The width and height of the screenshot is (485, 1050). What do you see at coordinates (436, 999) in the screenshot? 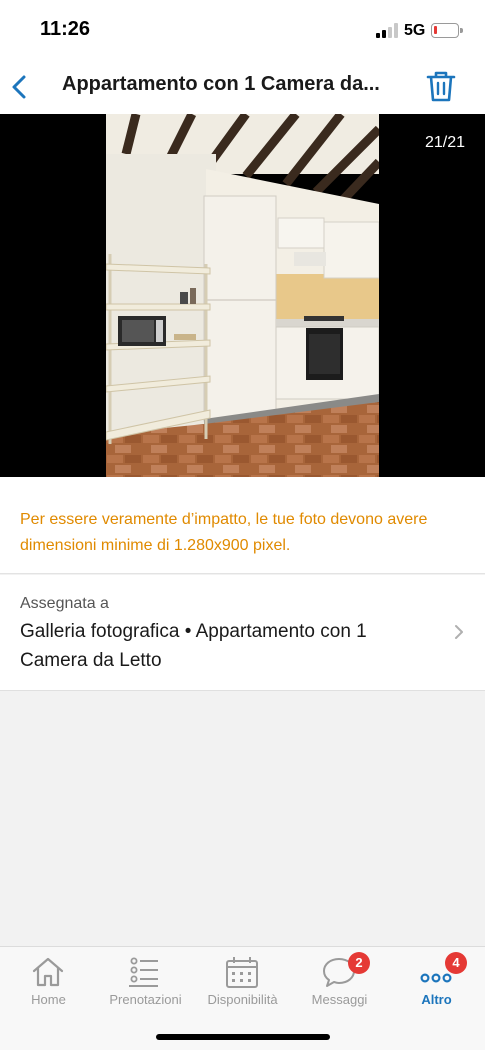
I see `tab-altro-label: Altro` at bounding box center [436, 999].